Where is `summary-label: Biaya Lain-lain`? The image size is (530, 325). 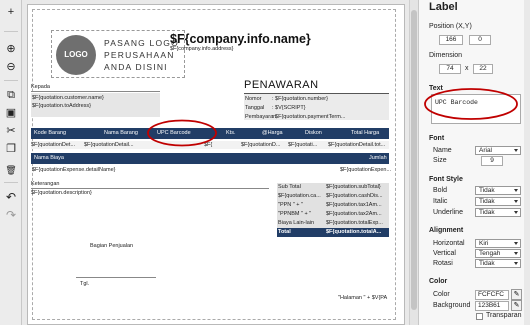 summary-label: Biaya Lain-lain is located at coordinates (296, 223).